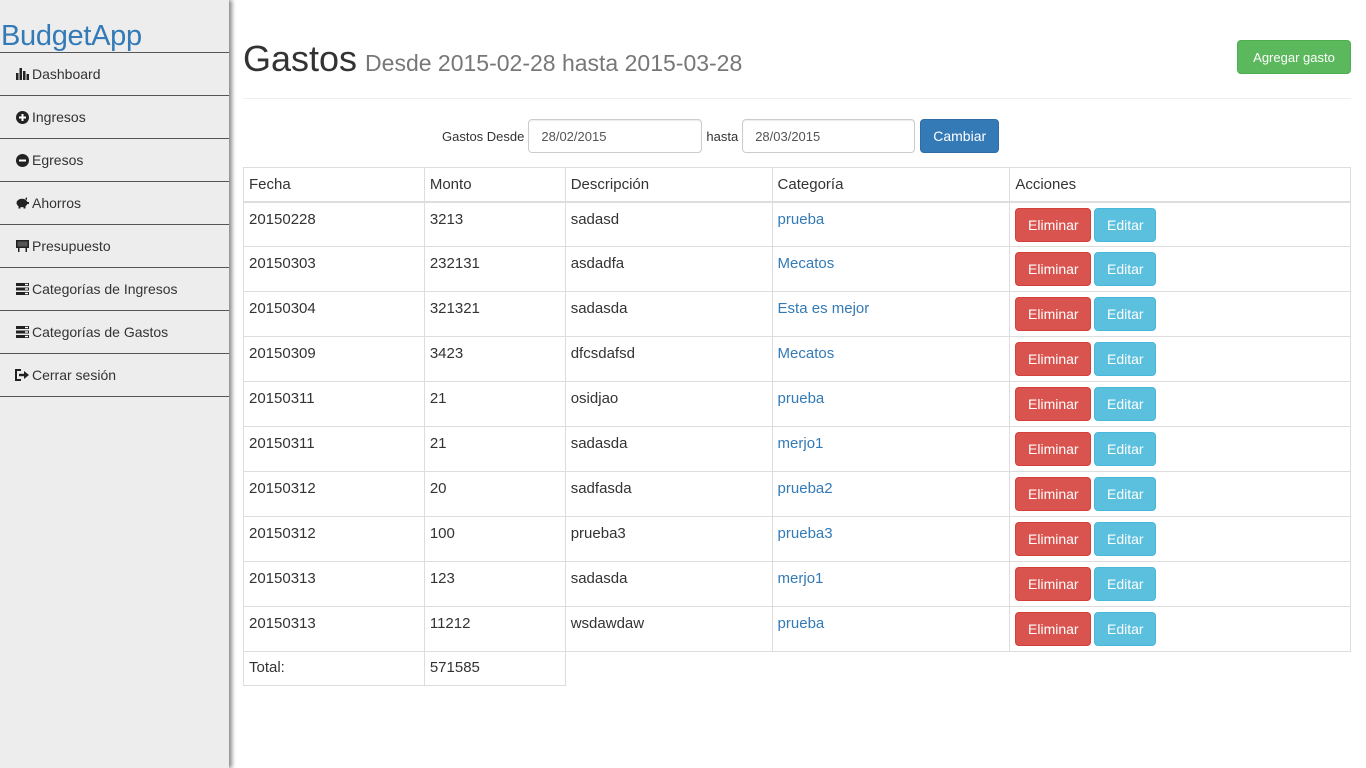 This screenshot has width=1366, height=768. What do you see at coordinates (114, 203) in the screenshot?
I see `sidebar-item-ahorros: Ahorros` at bounding box center [114, 203].